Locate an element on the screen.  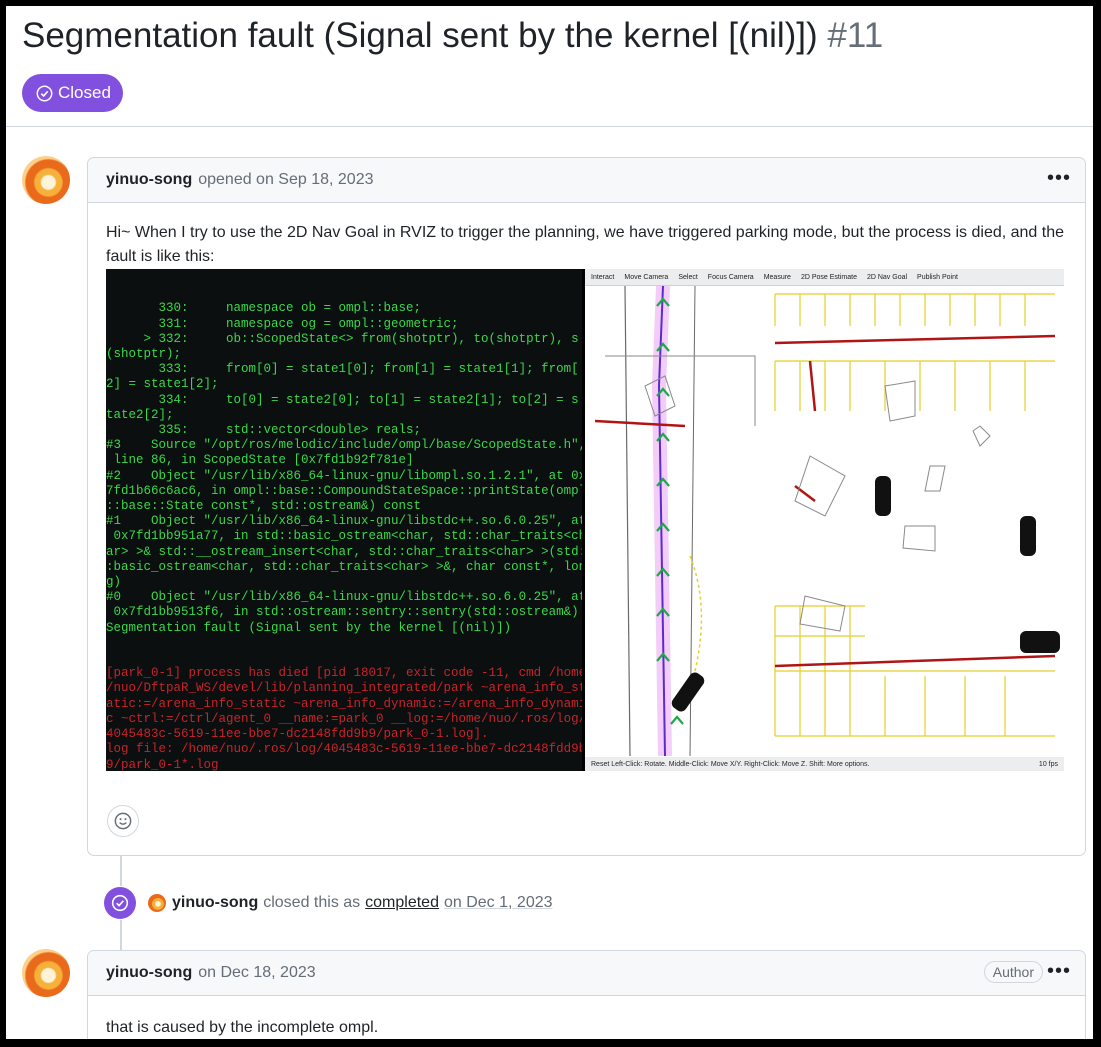
terminal-line: 331: namespace og = ompl::geometric; is located at coordinates (282, 323).